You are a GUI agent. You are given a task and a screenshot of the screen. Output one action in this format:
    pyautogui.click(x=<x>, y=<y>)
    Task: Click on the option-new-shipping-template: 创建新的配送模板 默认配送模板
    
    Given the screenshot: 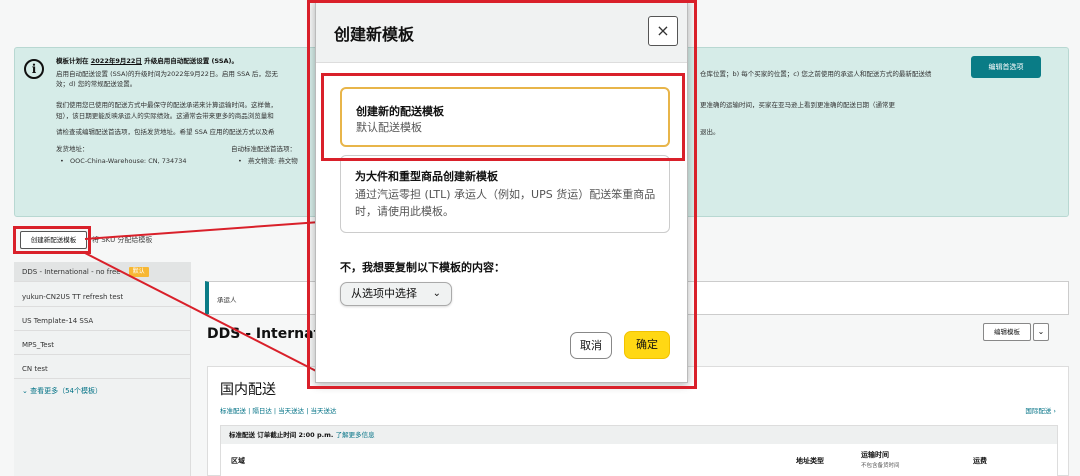 What is the action you would take?
    pyautogui.click(x=505, y=117)
    